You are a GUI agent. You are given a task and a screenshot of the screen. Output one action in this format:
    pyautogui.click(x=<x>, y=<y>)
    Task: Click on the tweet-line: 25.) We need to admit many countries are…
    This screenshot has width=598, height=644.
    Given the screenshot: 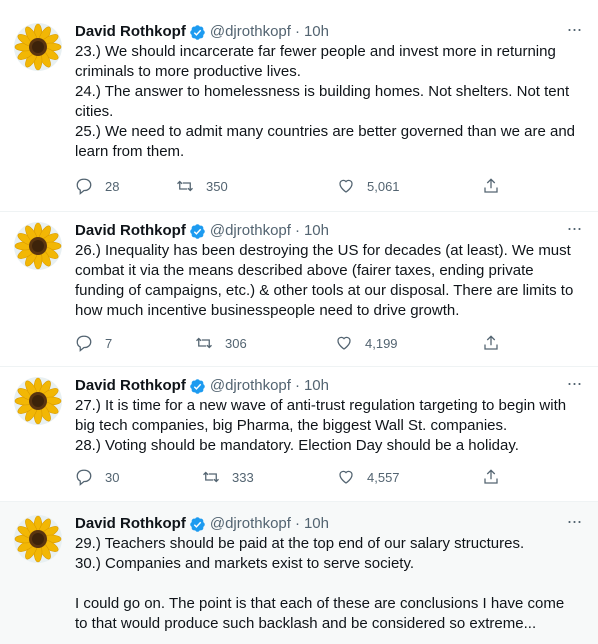 What is the action you would take?
    pyautogui.click(x=325, y=131)
    